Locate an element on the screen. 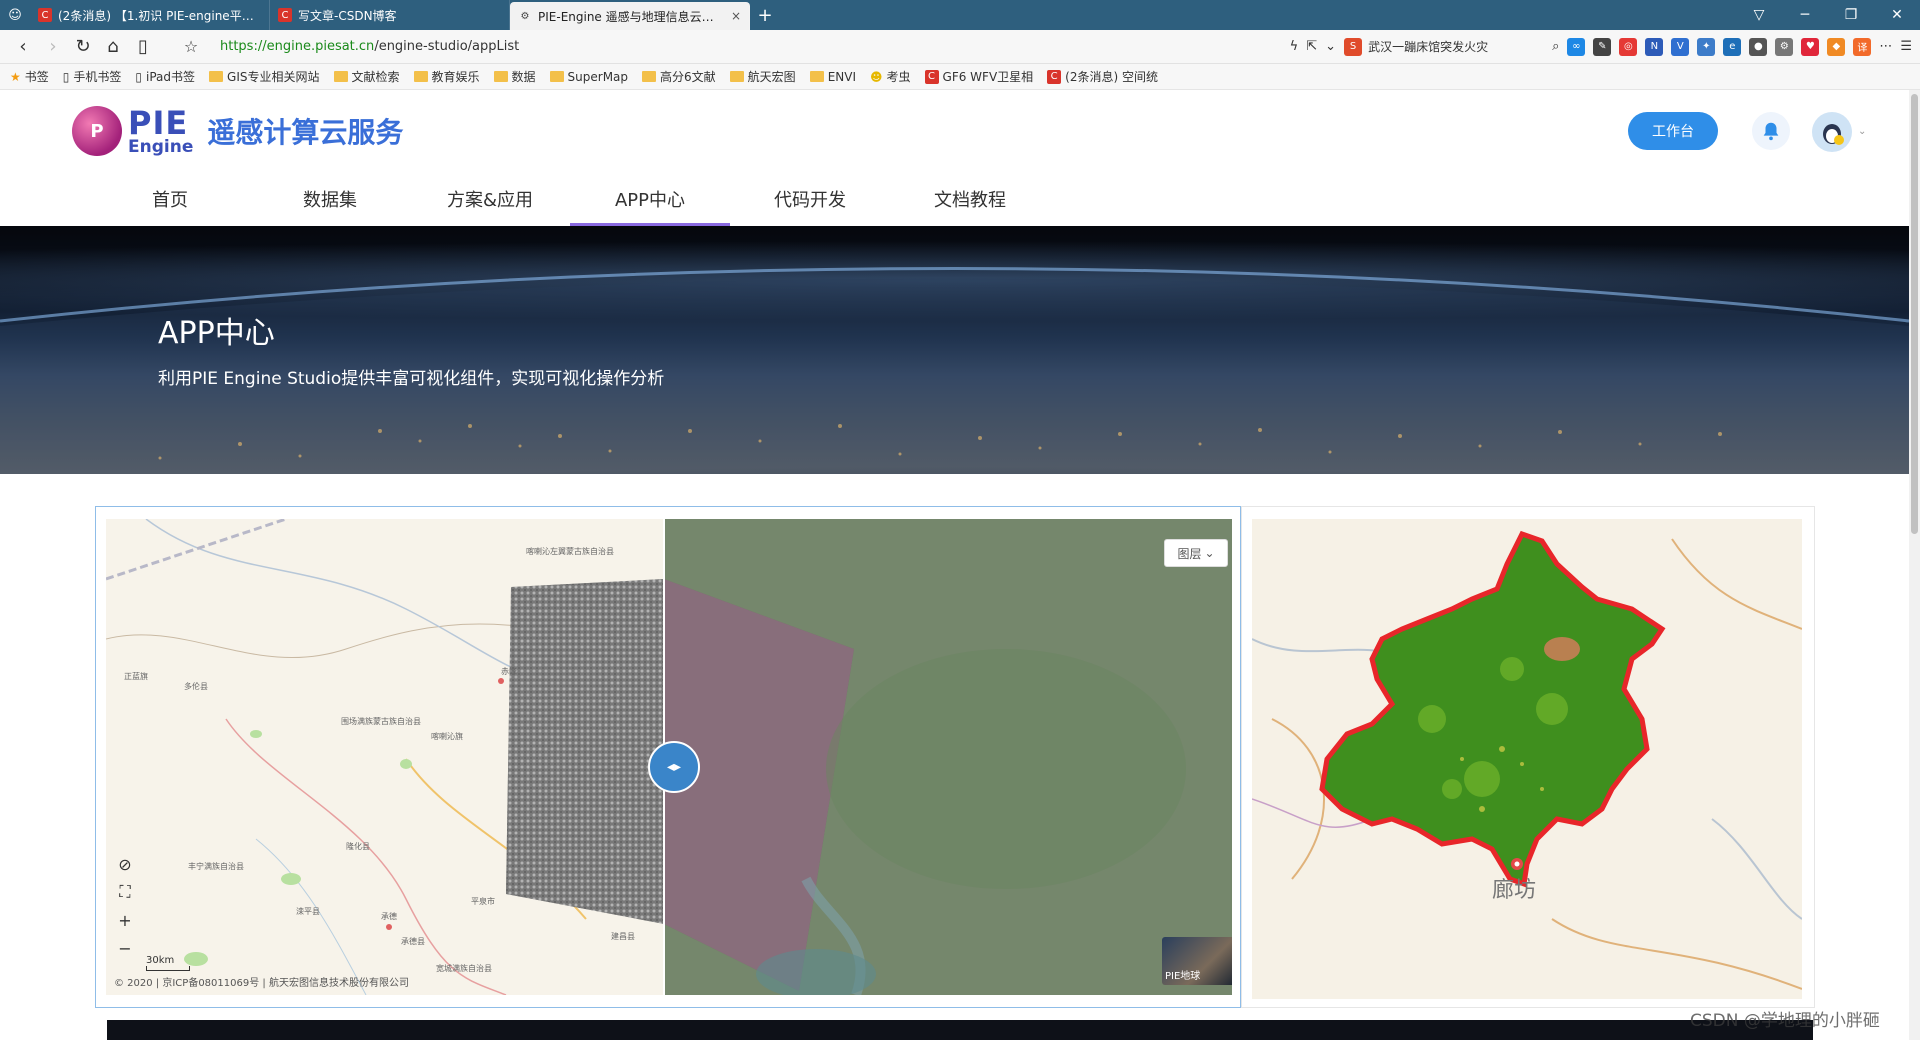 The height and width of the screenshot is (1040, 1920). shirt-icon: ▽ is located at coordinates (1759, 15).